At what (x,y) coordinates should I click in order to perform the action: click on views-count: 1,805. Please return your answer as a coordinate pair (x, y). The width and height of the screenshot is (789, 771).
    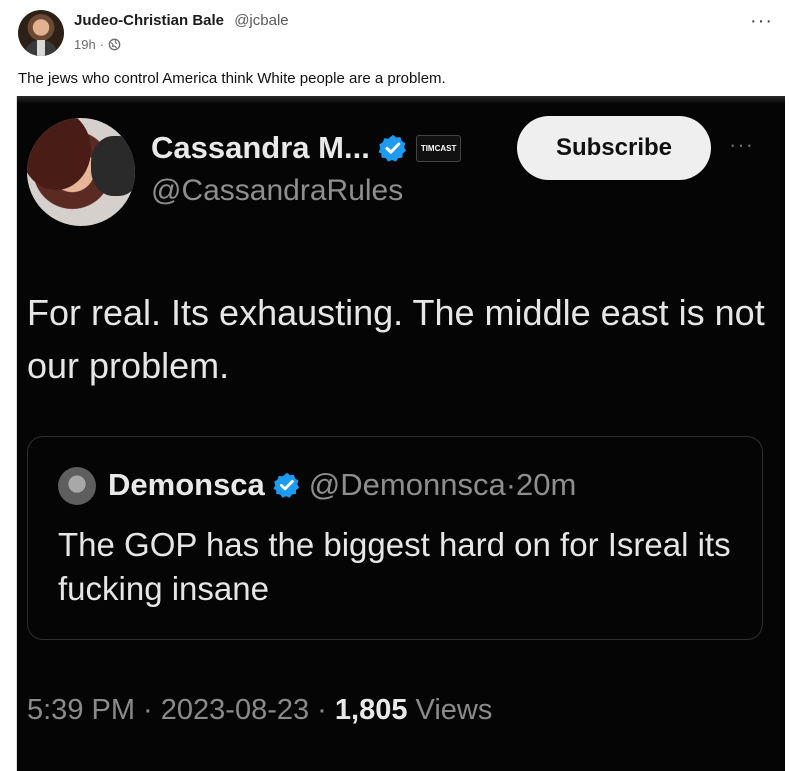
    Looking at the image, I should click on (371, 710).